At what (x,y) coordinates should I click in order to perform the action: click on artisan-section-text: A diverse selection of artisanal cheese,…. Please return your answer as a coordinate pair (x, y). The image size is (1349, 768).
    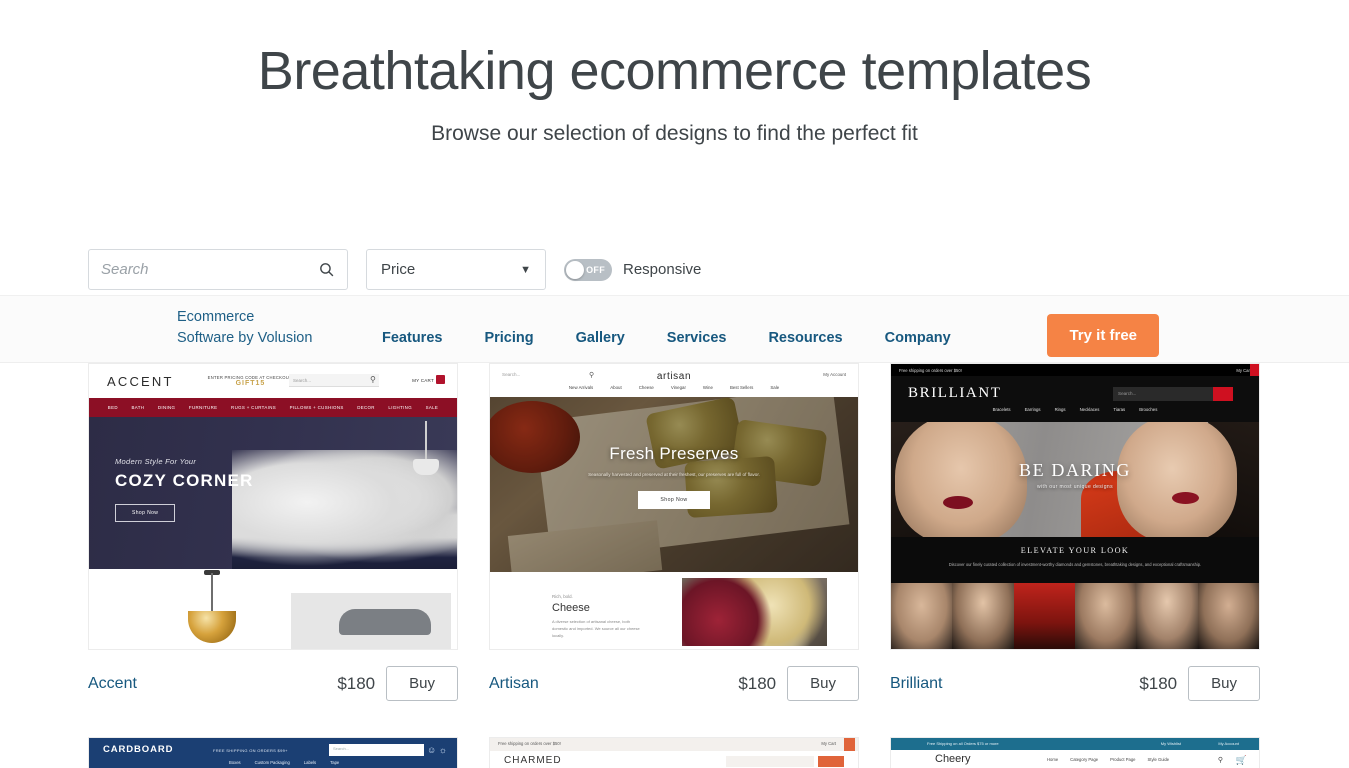
    Looking at the image, I should click on (596, 628).